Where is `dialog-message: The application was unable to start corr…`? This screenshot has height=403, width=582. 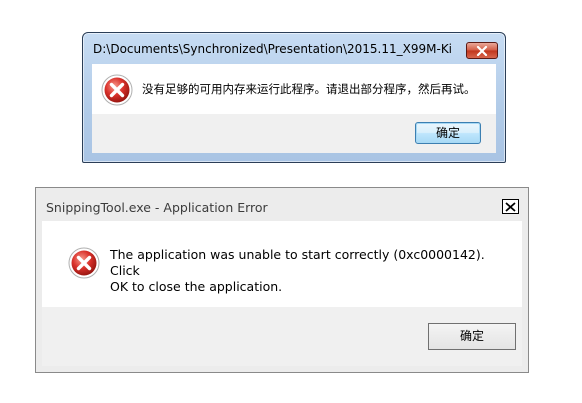
dialog-message: The application was unable to start corr… is located at coordinates (310, 271).